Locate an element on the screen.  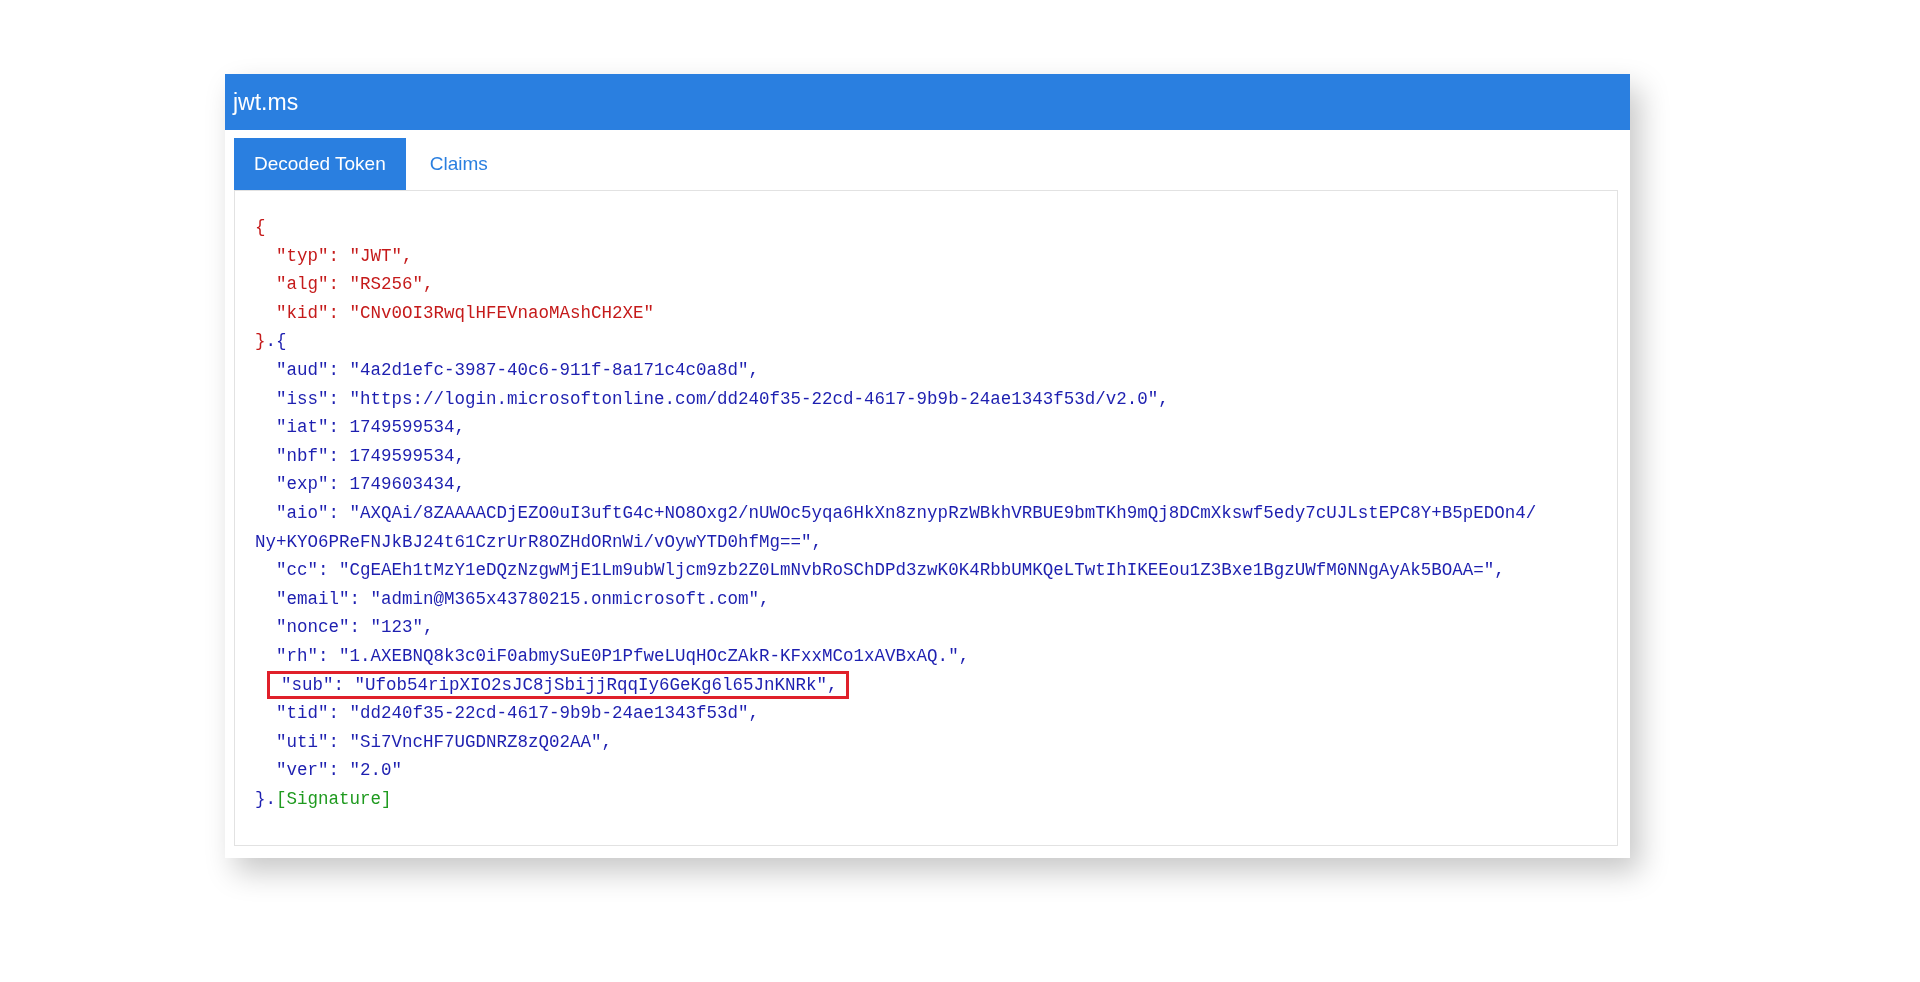
code-text: [Signature] is located at coordinates (334, 798).